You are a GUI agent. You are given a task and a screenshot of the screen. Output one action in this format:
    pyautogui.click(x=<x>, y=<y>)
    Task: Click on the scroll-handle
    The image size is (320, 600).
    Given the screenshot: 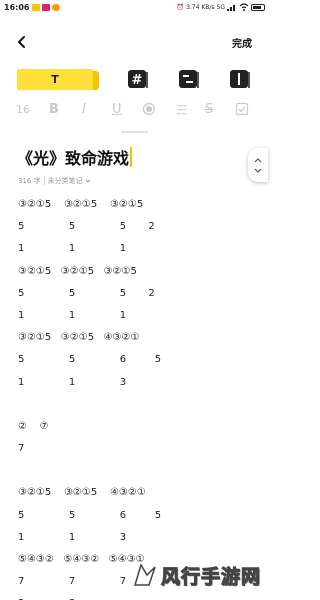 What is the action you would take?
    pyautogui.click(x=258, y=165)
    